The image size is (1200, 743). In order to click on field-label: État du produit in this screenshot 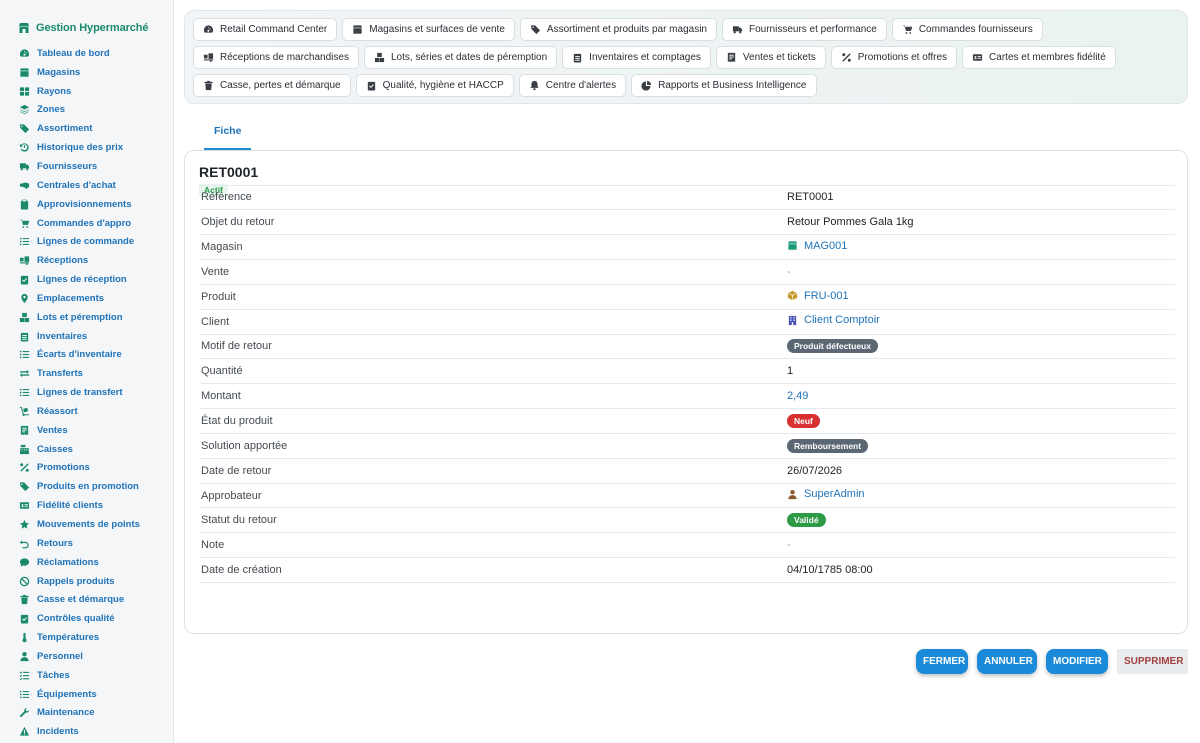, I will do `click(237, 421)`.